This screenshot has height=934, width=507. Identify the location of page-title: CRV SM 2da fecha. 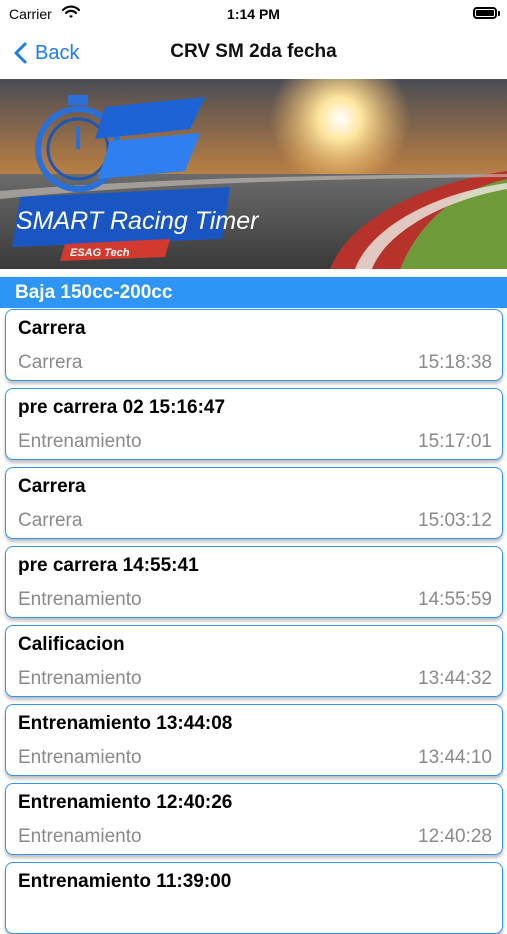
(253, 51).